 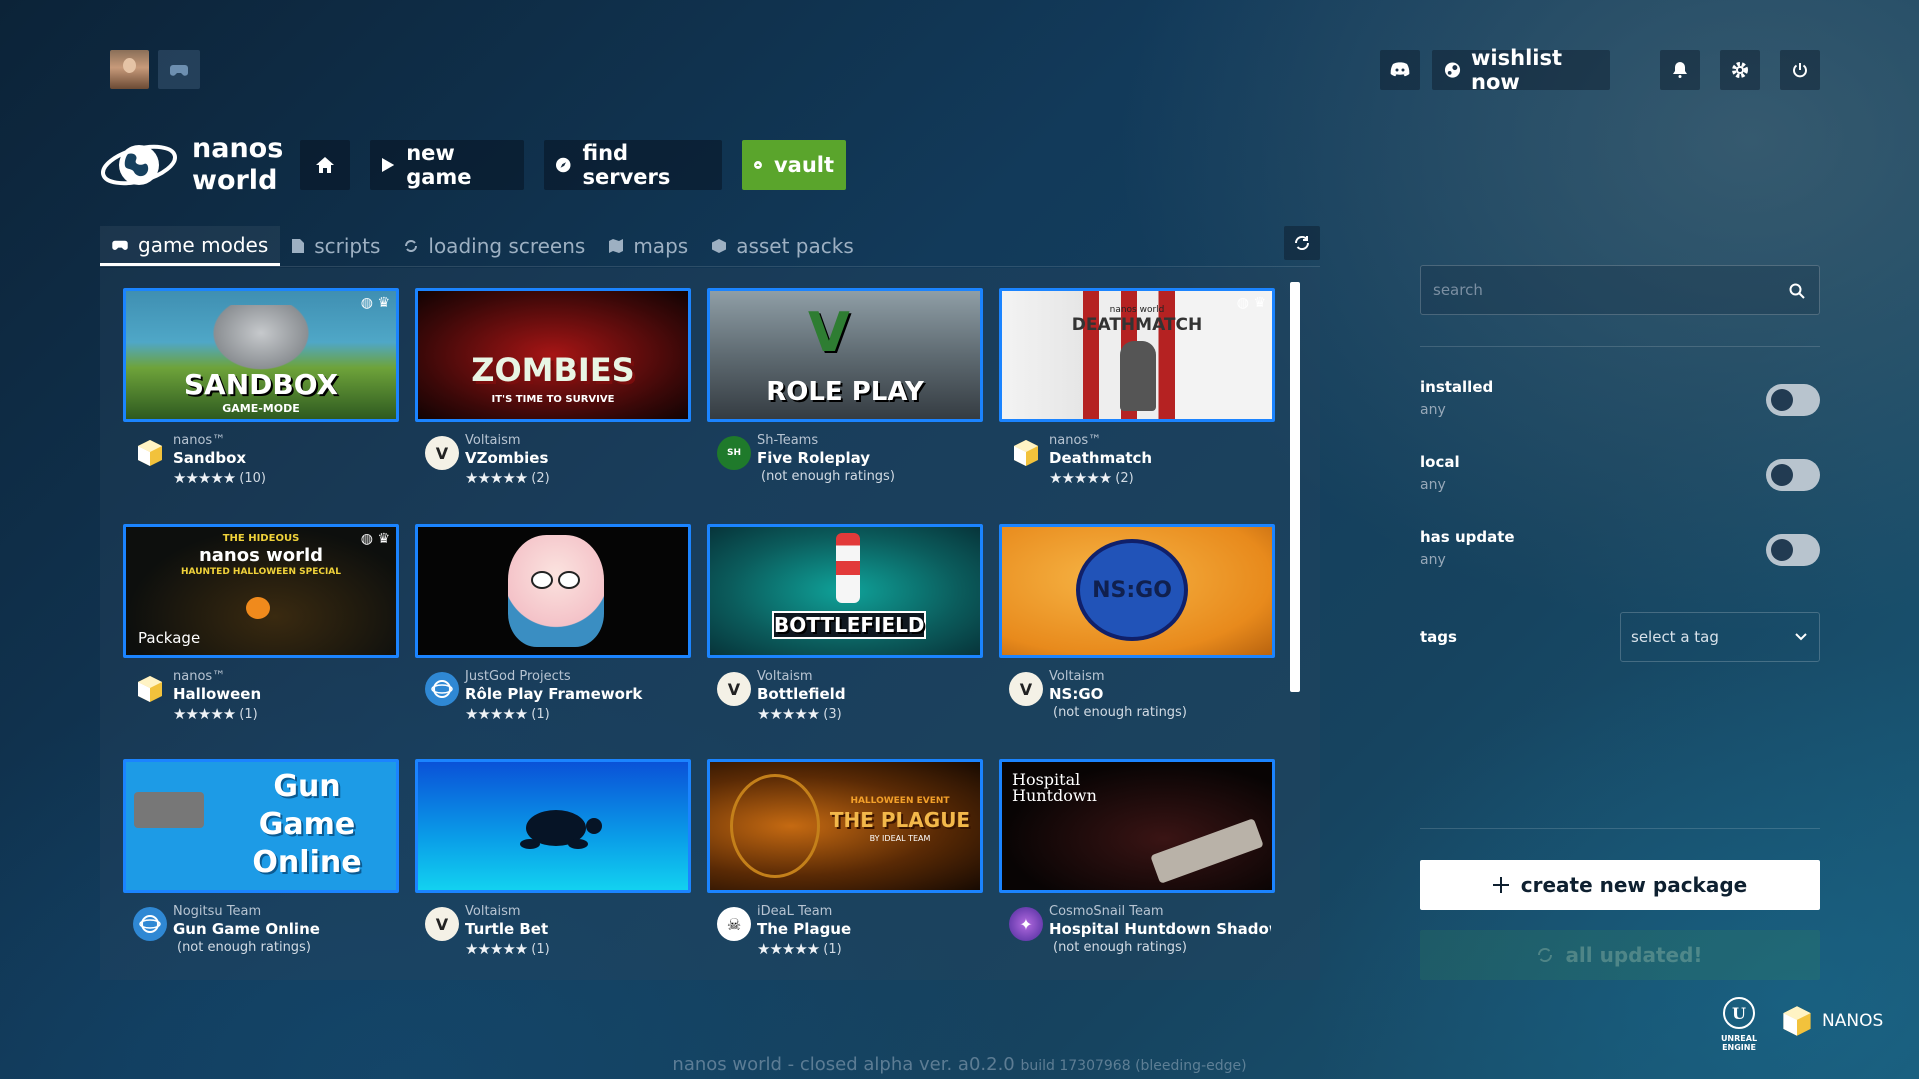 What do you see at coordinates (758, 165) in the screenshot?
I see `vault-icon` at bounding box center [758, 165].